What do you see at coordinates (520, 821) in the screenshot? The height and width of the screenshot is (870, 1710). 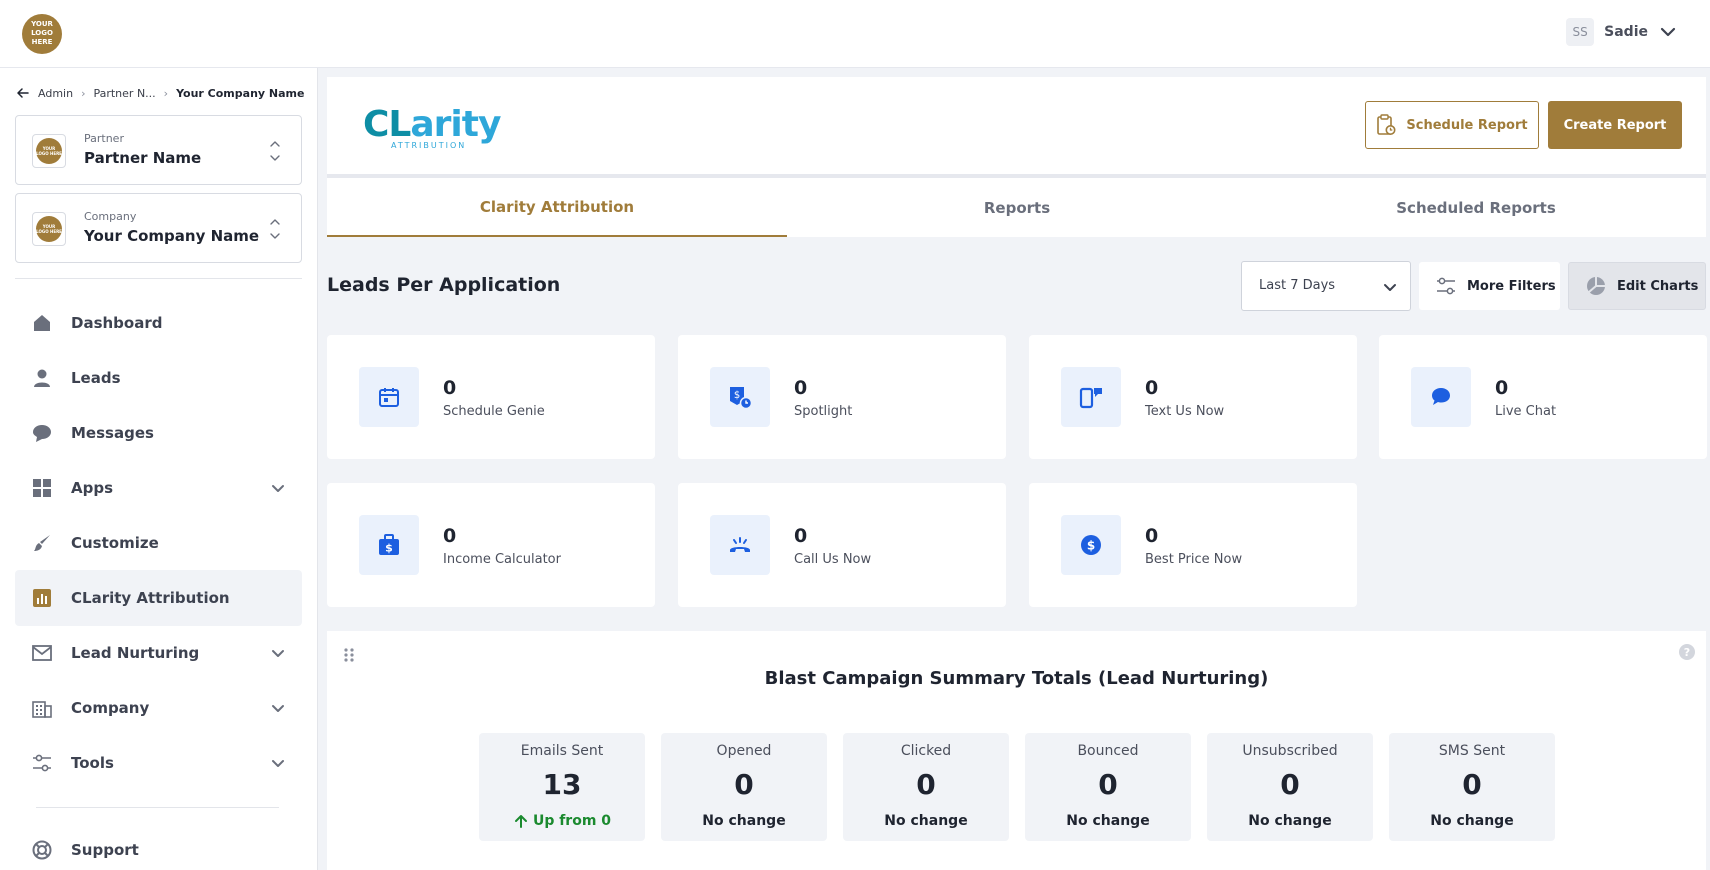 I see `arrow-up-icon` at bounding box center [520, 821].